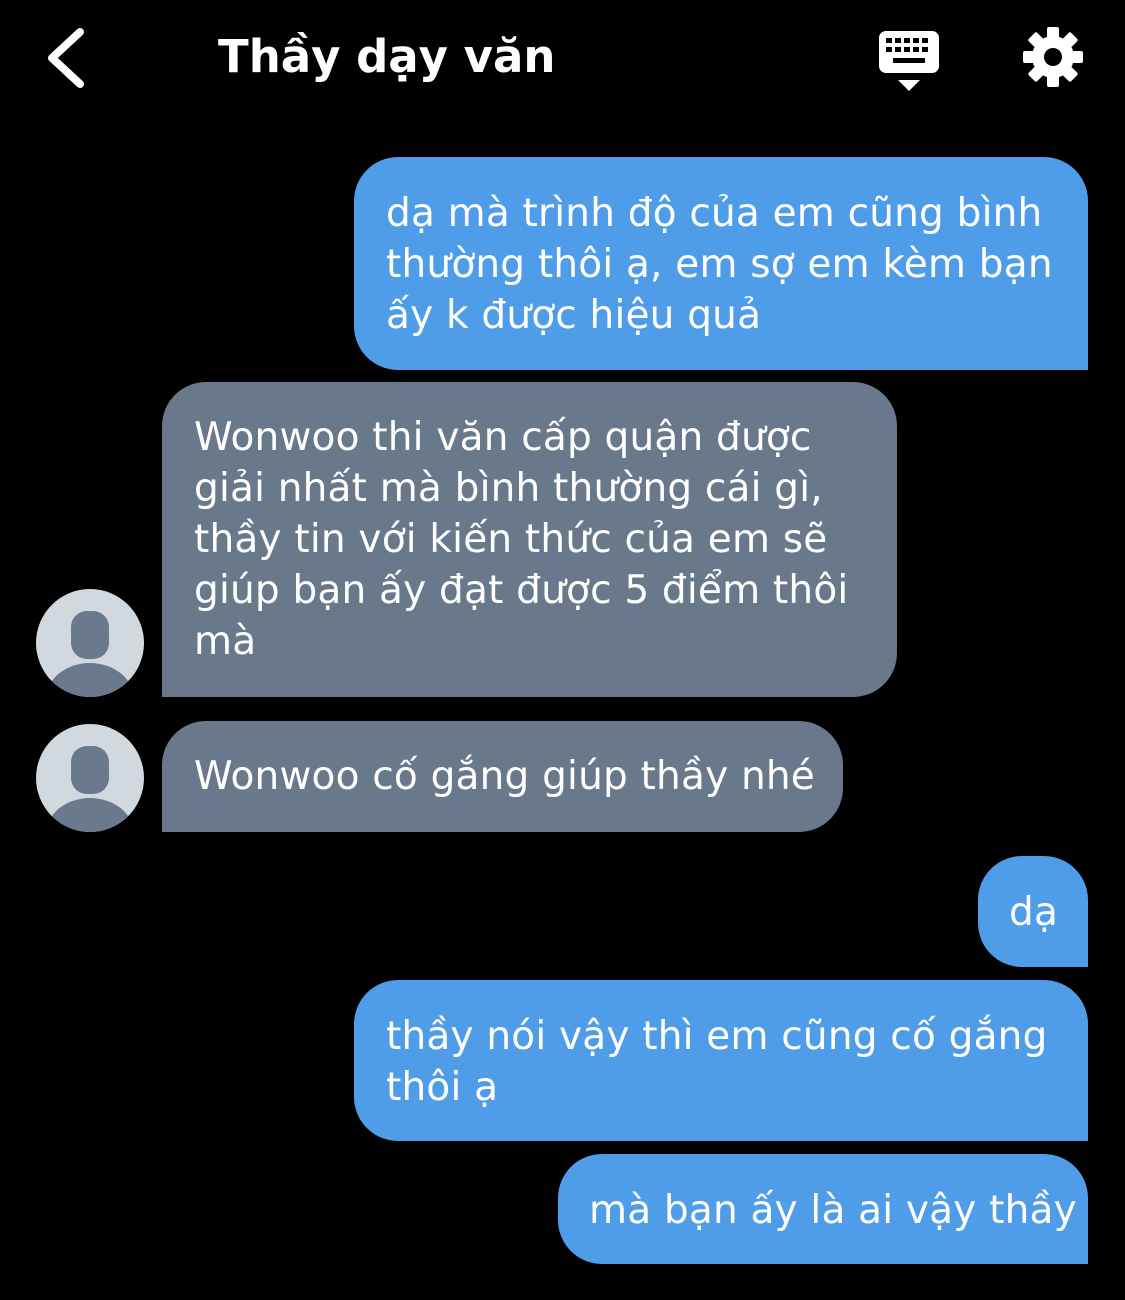 The height and width of the screenshot is (1300, 1125). I want to click on keyboard-icon, so click(909, 61).